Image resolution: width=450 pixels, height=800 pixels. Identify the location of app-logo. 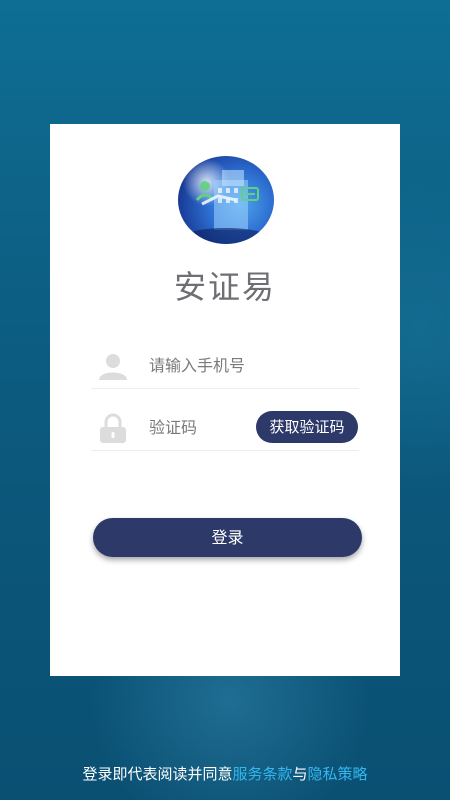
(226, 200).